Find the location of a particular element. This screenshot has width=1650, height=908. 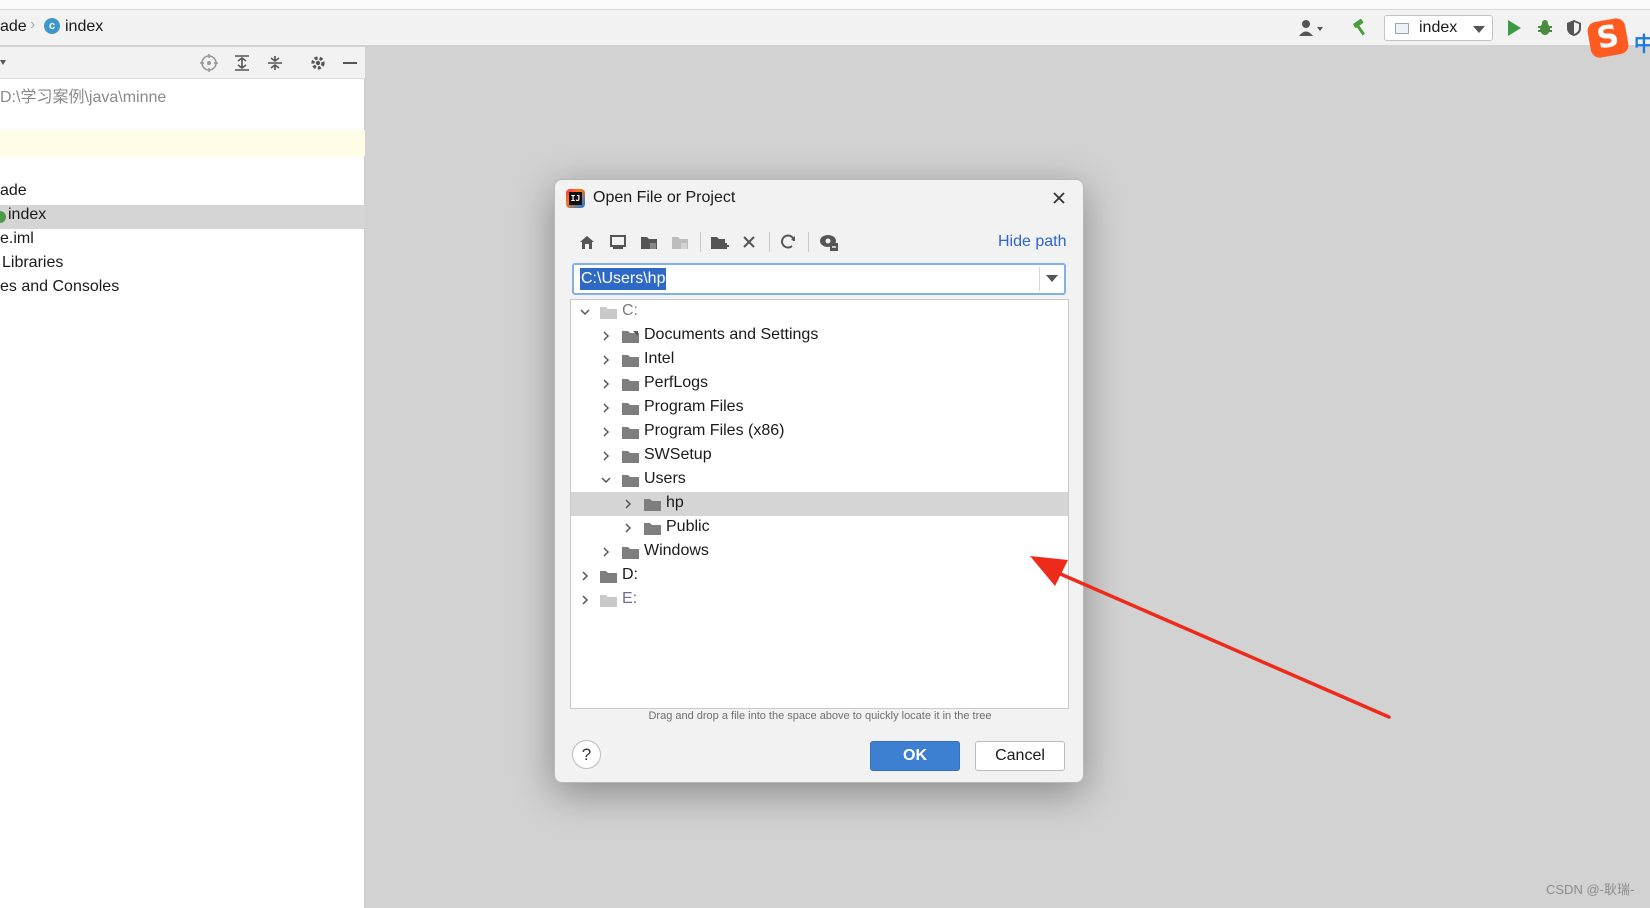

path-input-selected-text: C:\Users\hp is located at coordinates (623, 279).